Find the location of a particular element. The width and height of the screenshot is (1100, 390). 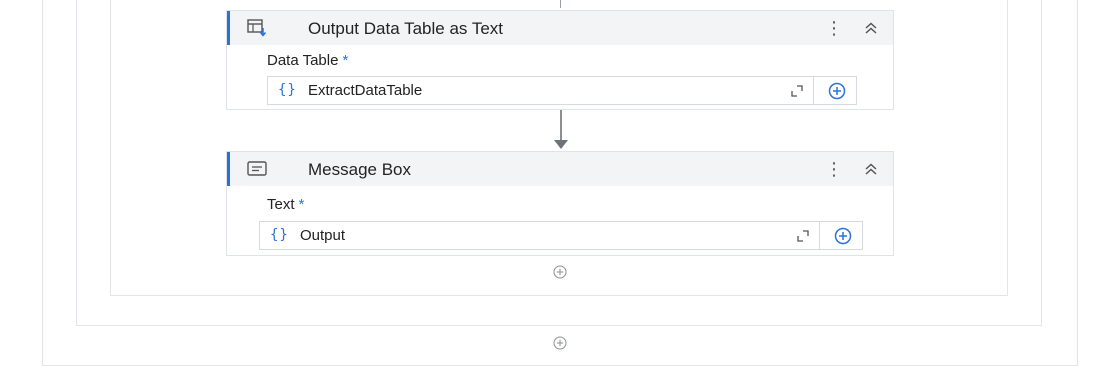

message-box-icon is located at coordinates (257, 168).